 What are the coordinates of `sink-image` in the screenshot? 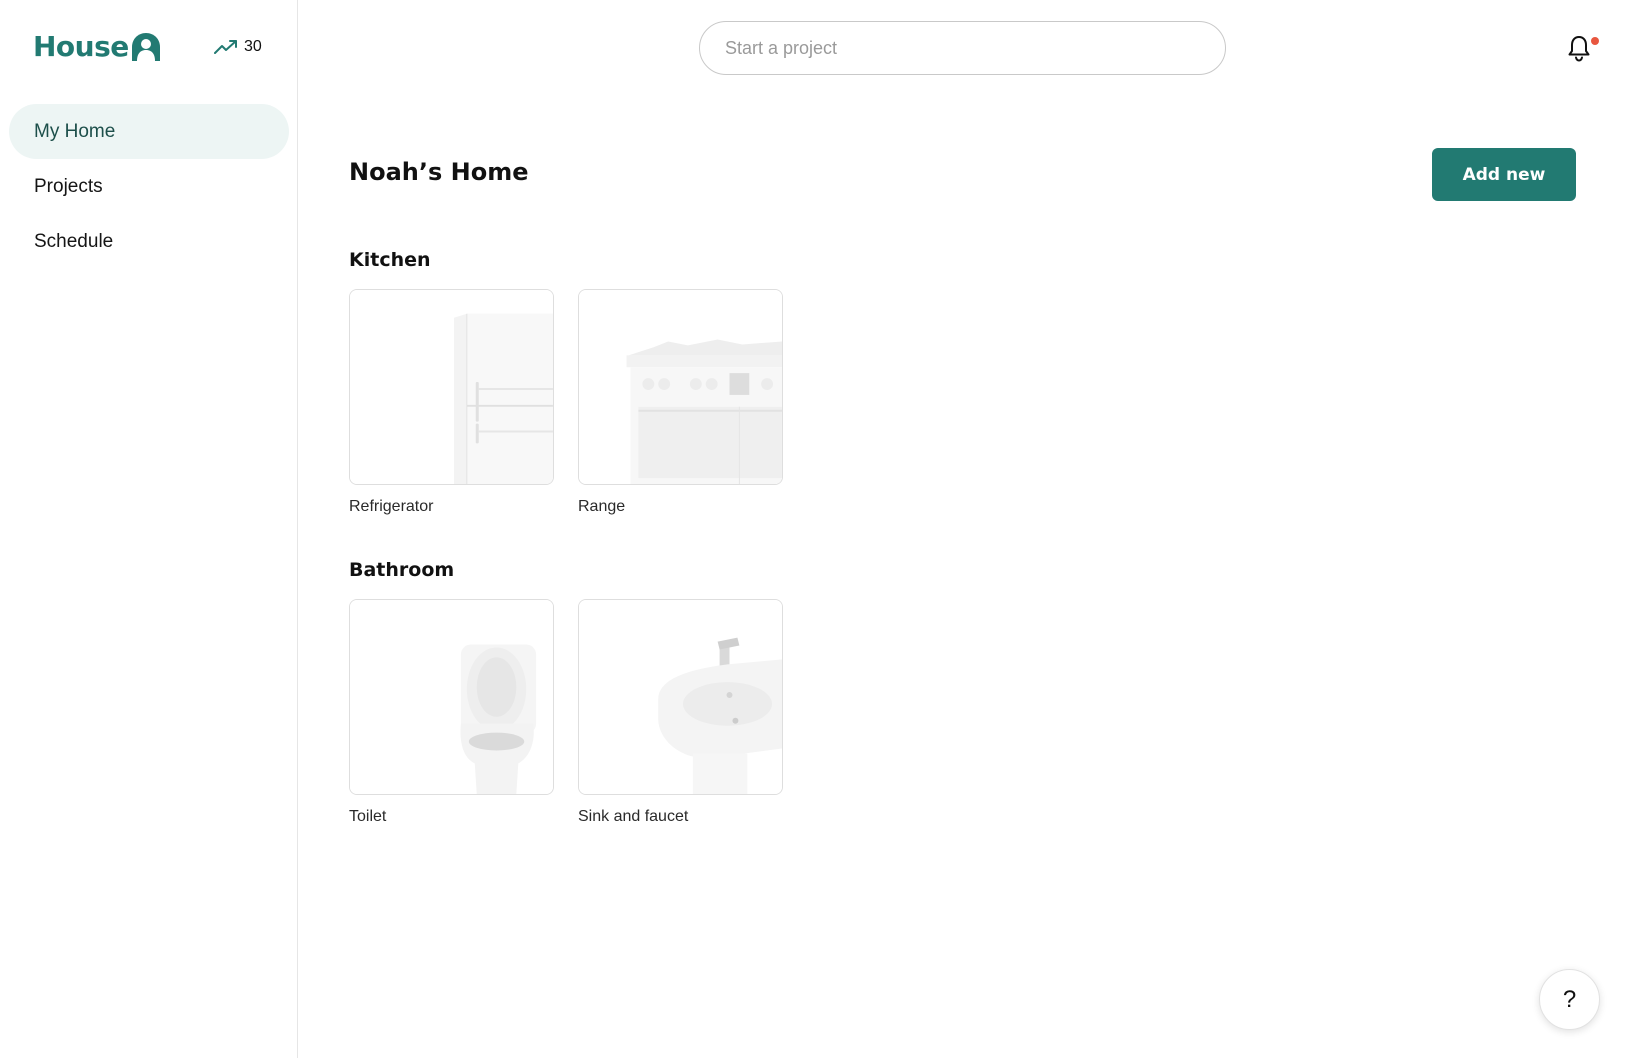 It's located at (680, 697).